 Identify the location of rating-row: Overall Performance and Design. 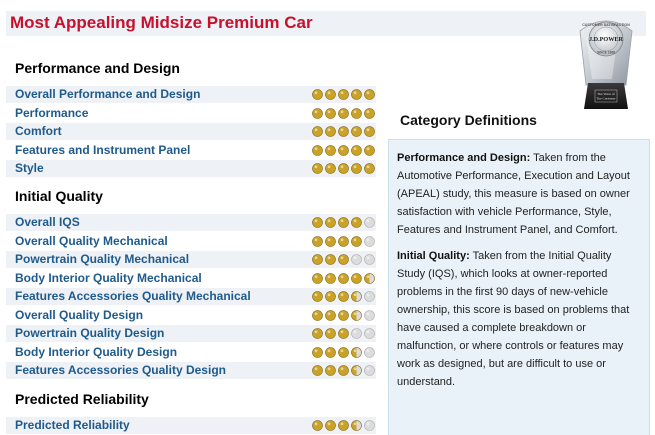
(191, 94).